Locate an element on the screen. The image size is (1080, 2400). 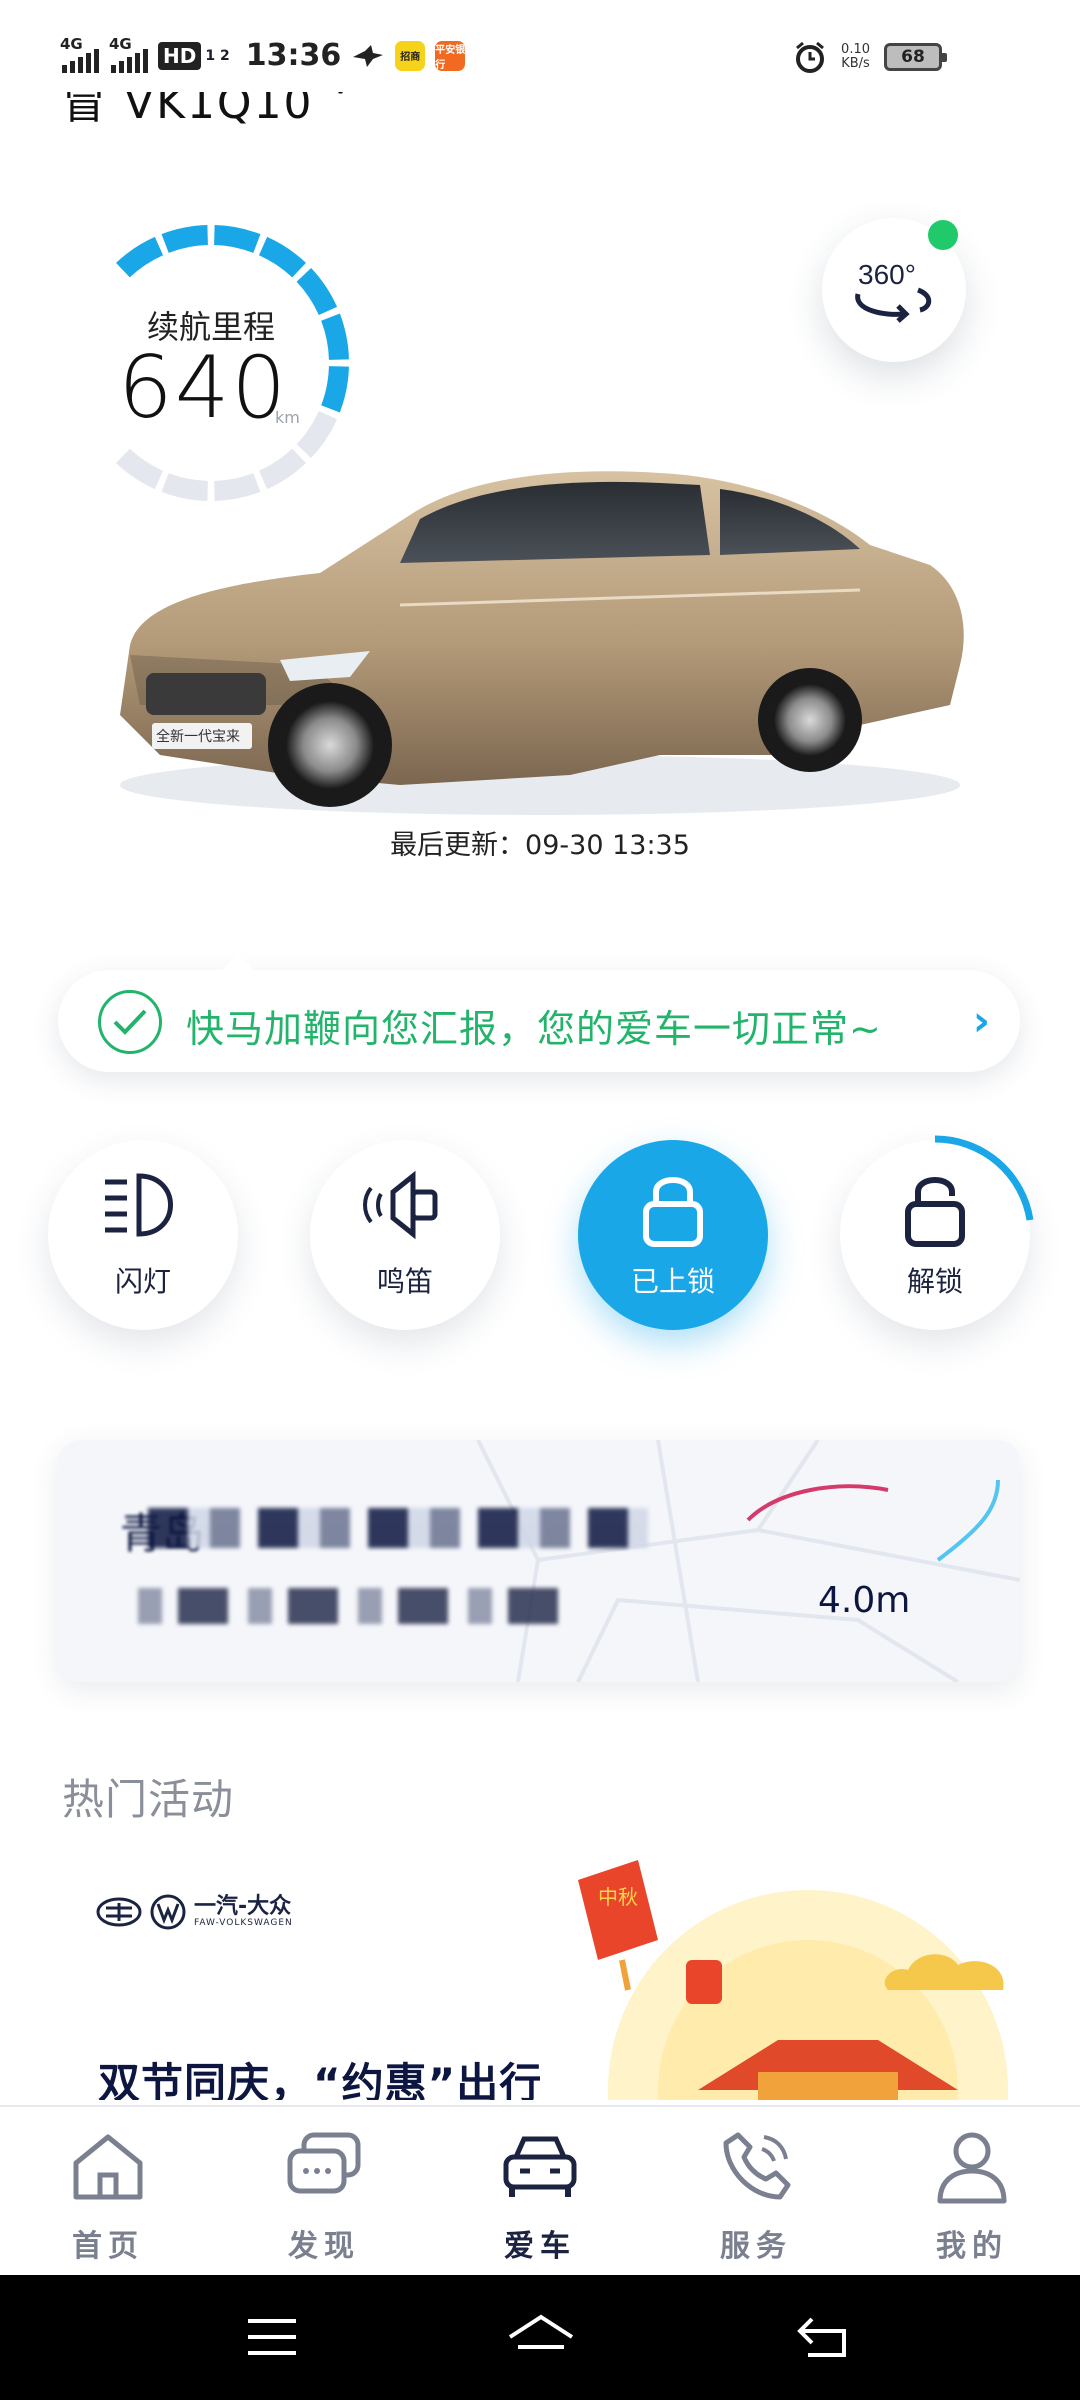
horn-label: 鸣笛 is located at coordinates (404, 1281).